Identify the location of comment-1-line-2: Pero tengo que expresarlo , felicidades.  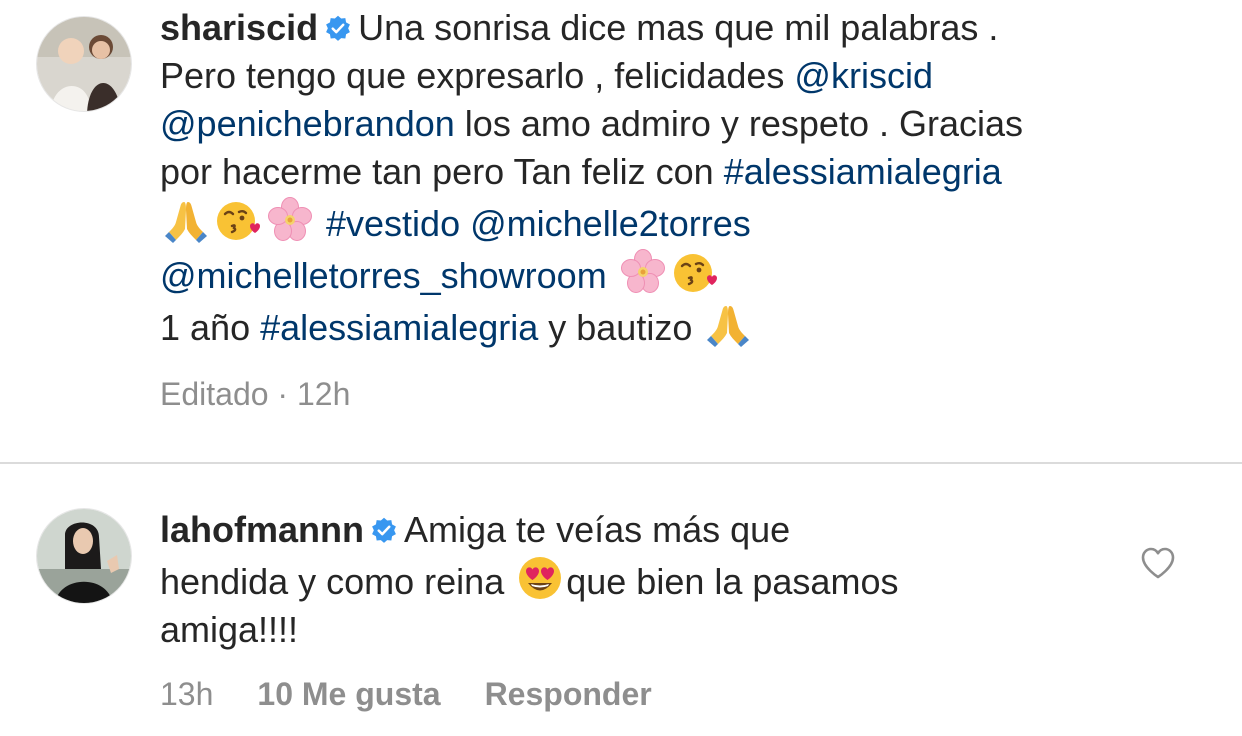
(472, 75).